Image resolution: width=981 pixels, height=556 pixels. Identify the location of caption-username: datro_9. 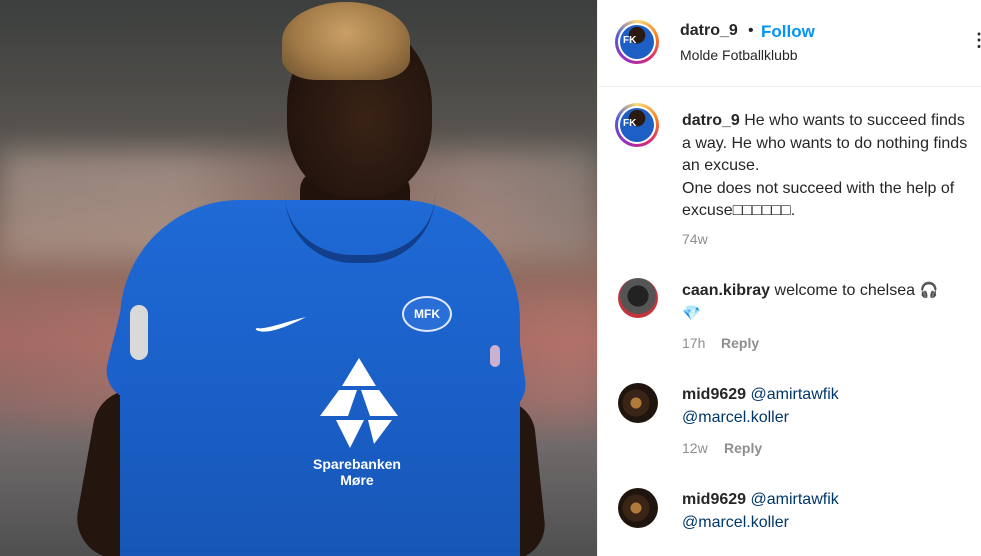
(711, 120).